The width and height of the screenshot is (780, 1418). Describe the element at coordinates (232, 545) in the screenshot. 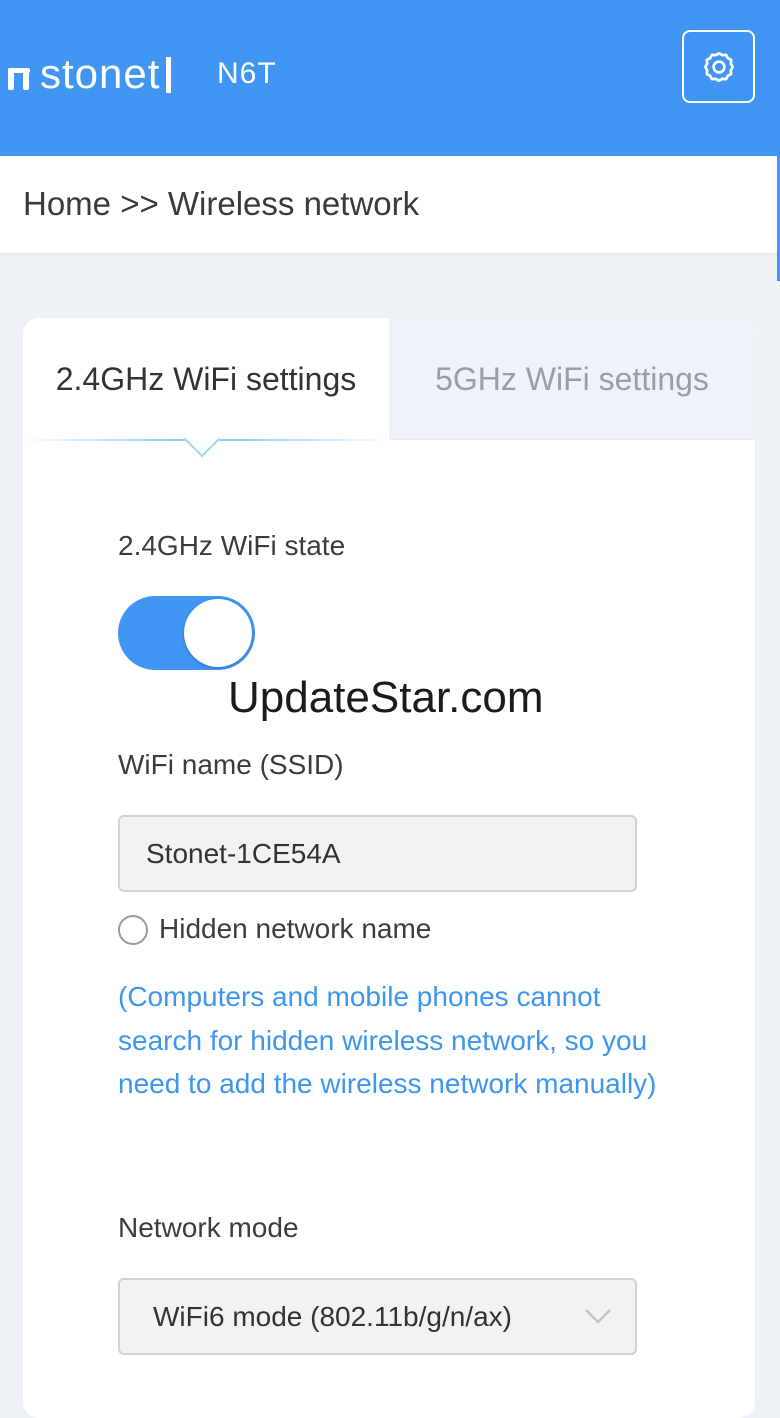

I see `wifi-state-label: 2.4GHz WiFi state` at that location.